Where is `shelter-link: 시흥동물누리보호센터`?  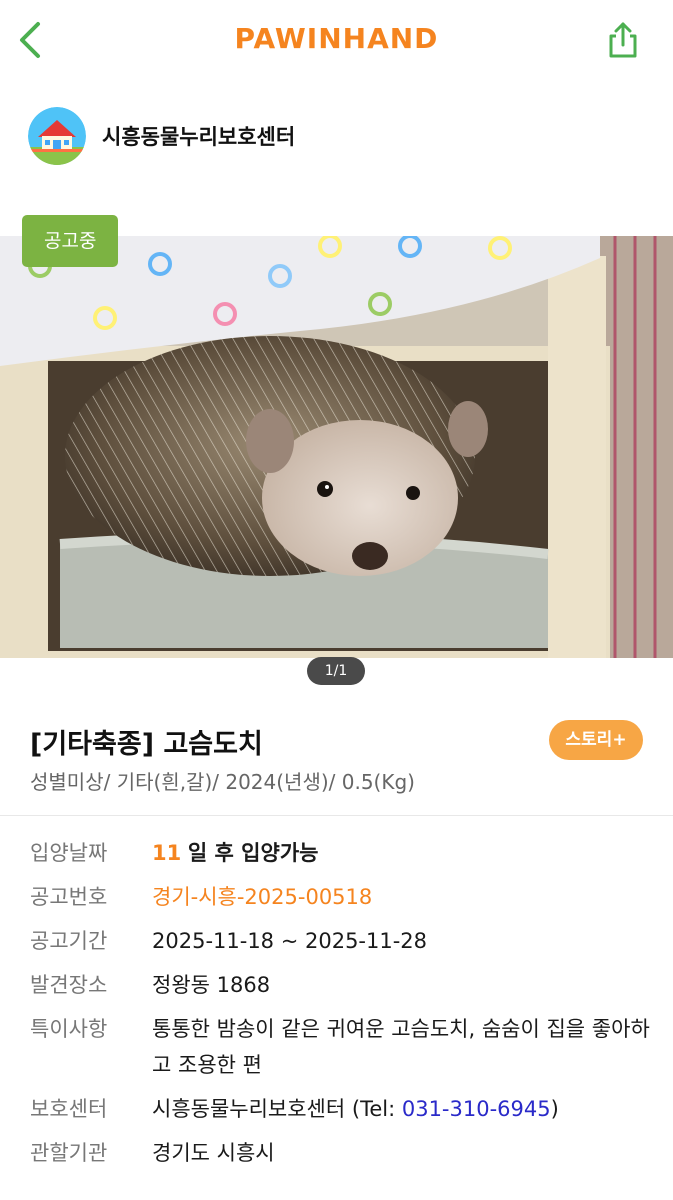 shelter-link: 시흥동물누리보호센터 is located at coordinates (161, 136).